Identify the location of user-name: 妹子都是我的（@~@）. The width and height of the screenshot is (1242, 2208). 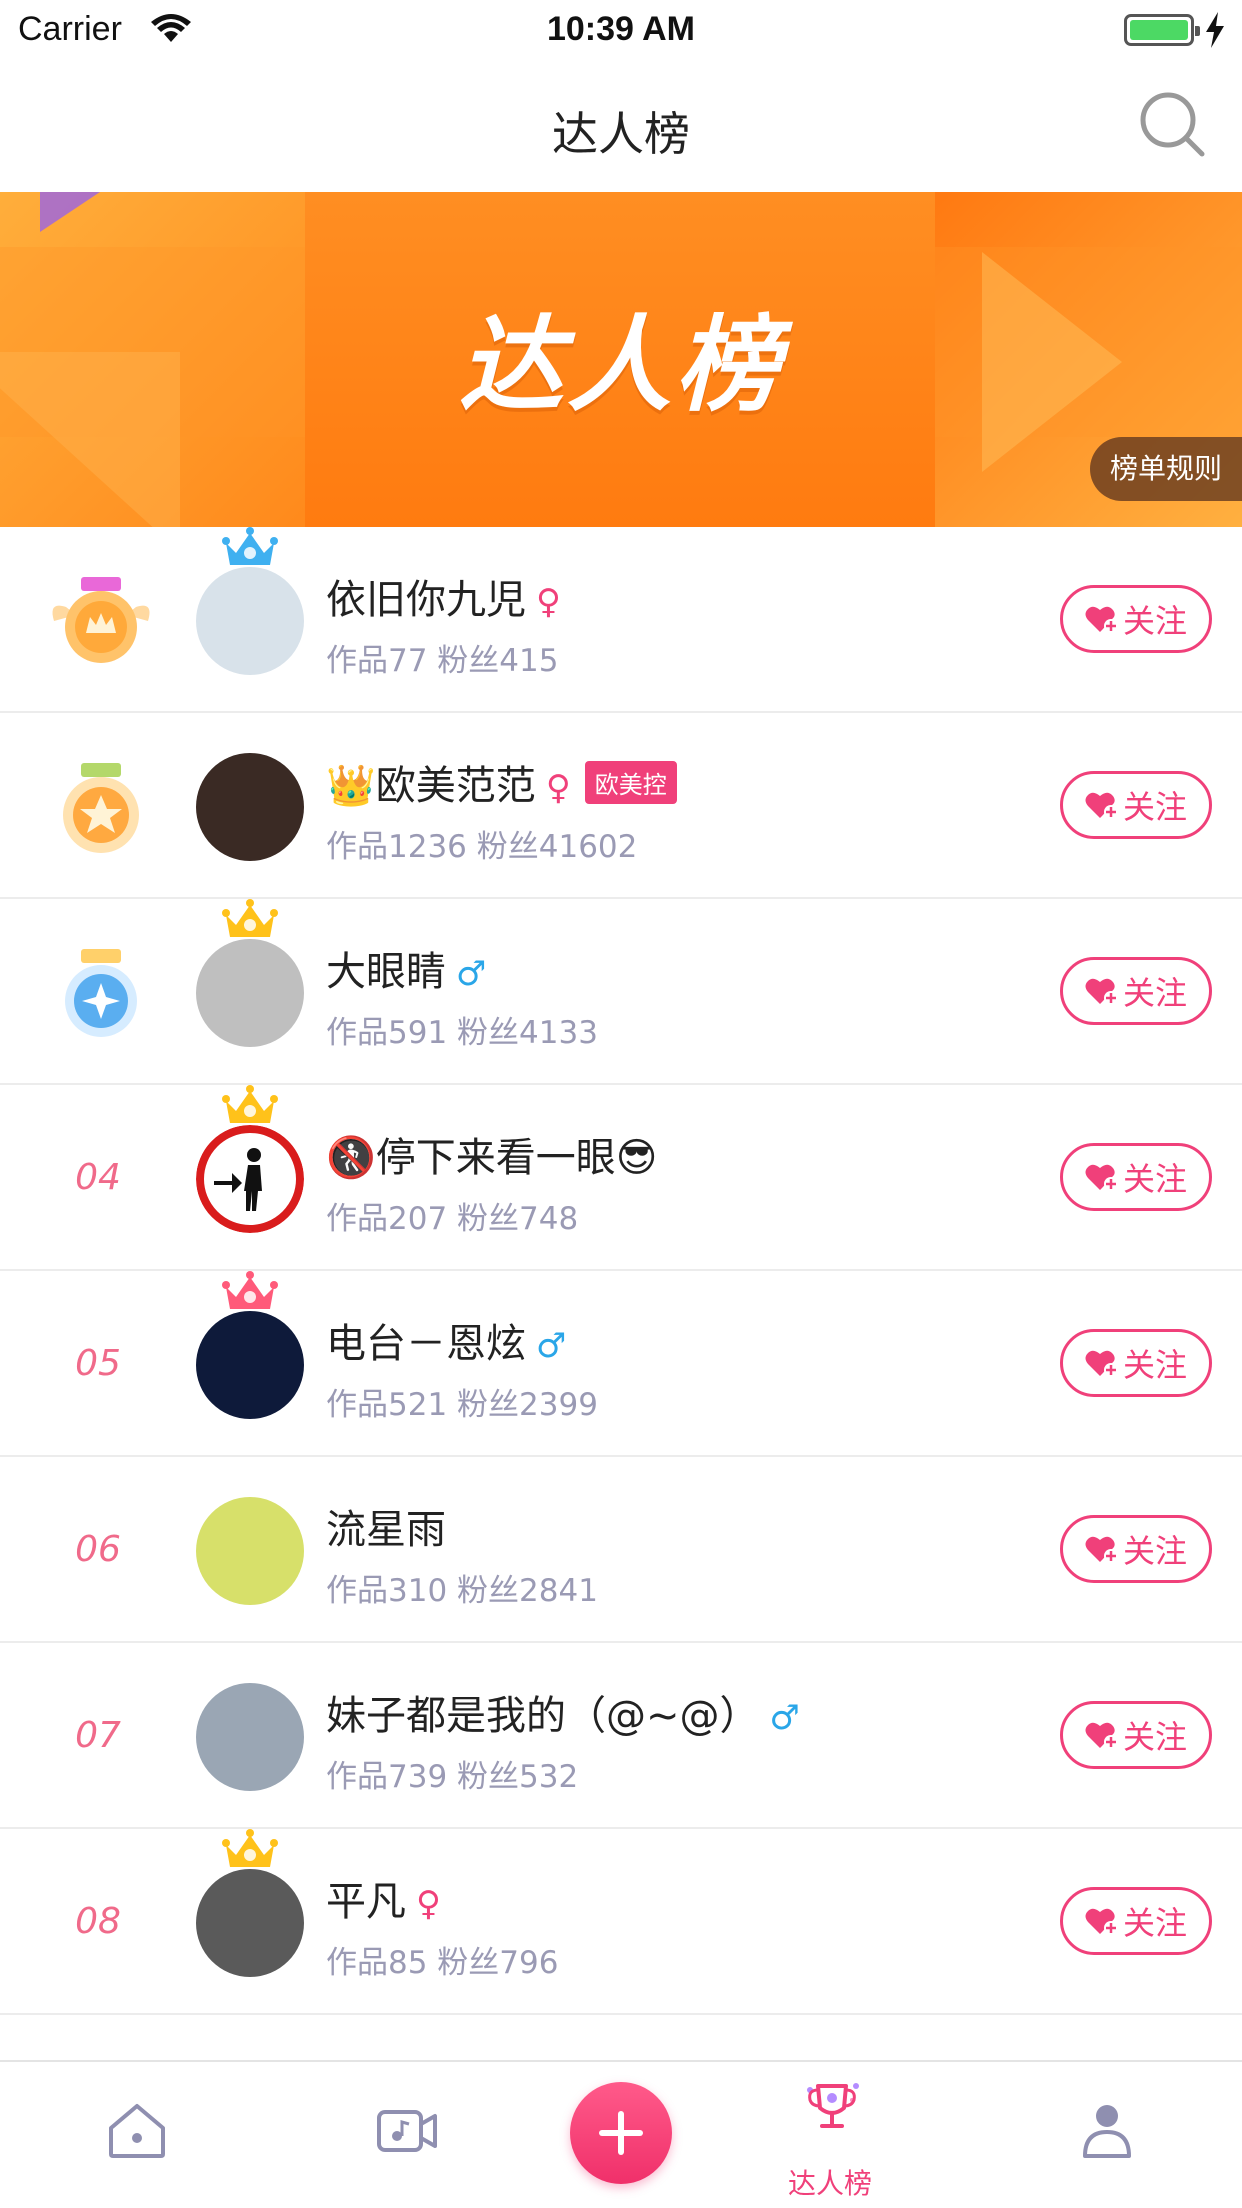
(543, 1716).